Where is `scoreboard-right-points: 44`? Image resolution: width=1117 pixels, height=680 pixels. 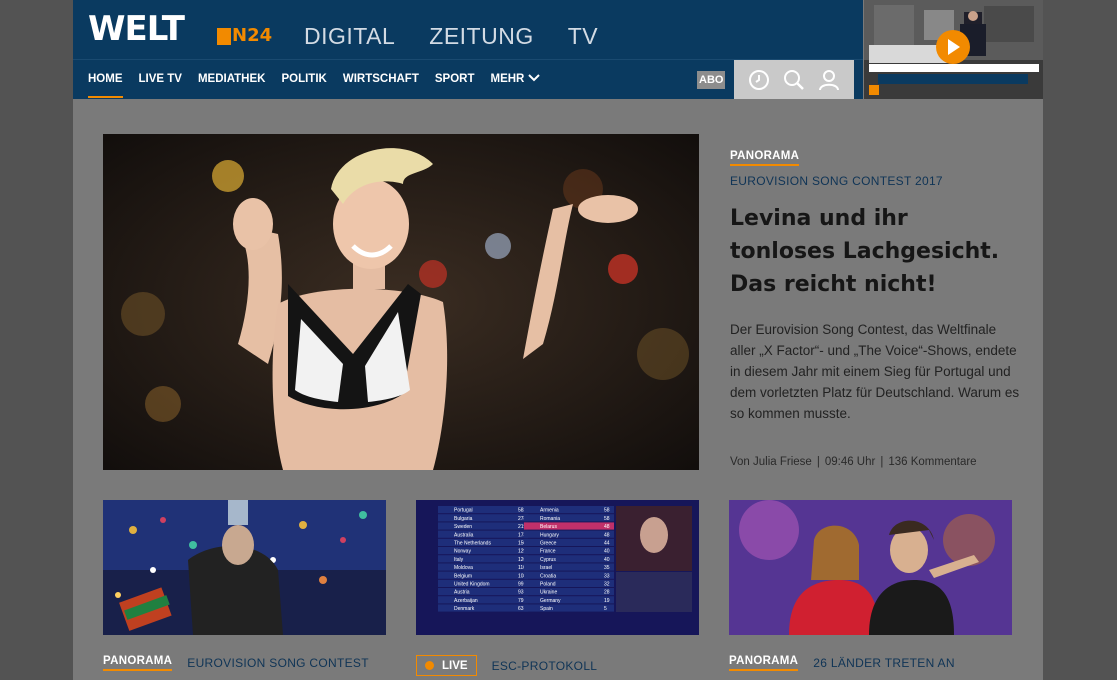
scoreboard-right-points: 44 is located at coordinates (607, 544).